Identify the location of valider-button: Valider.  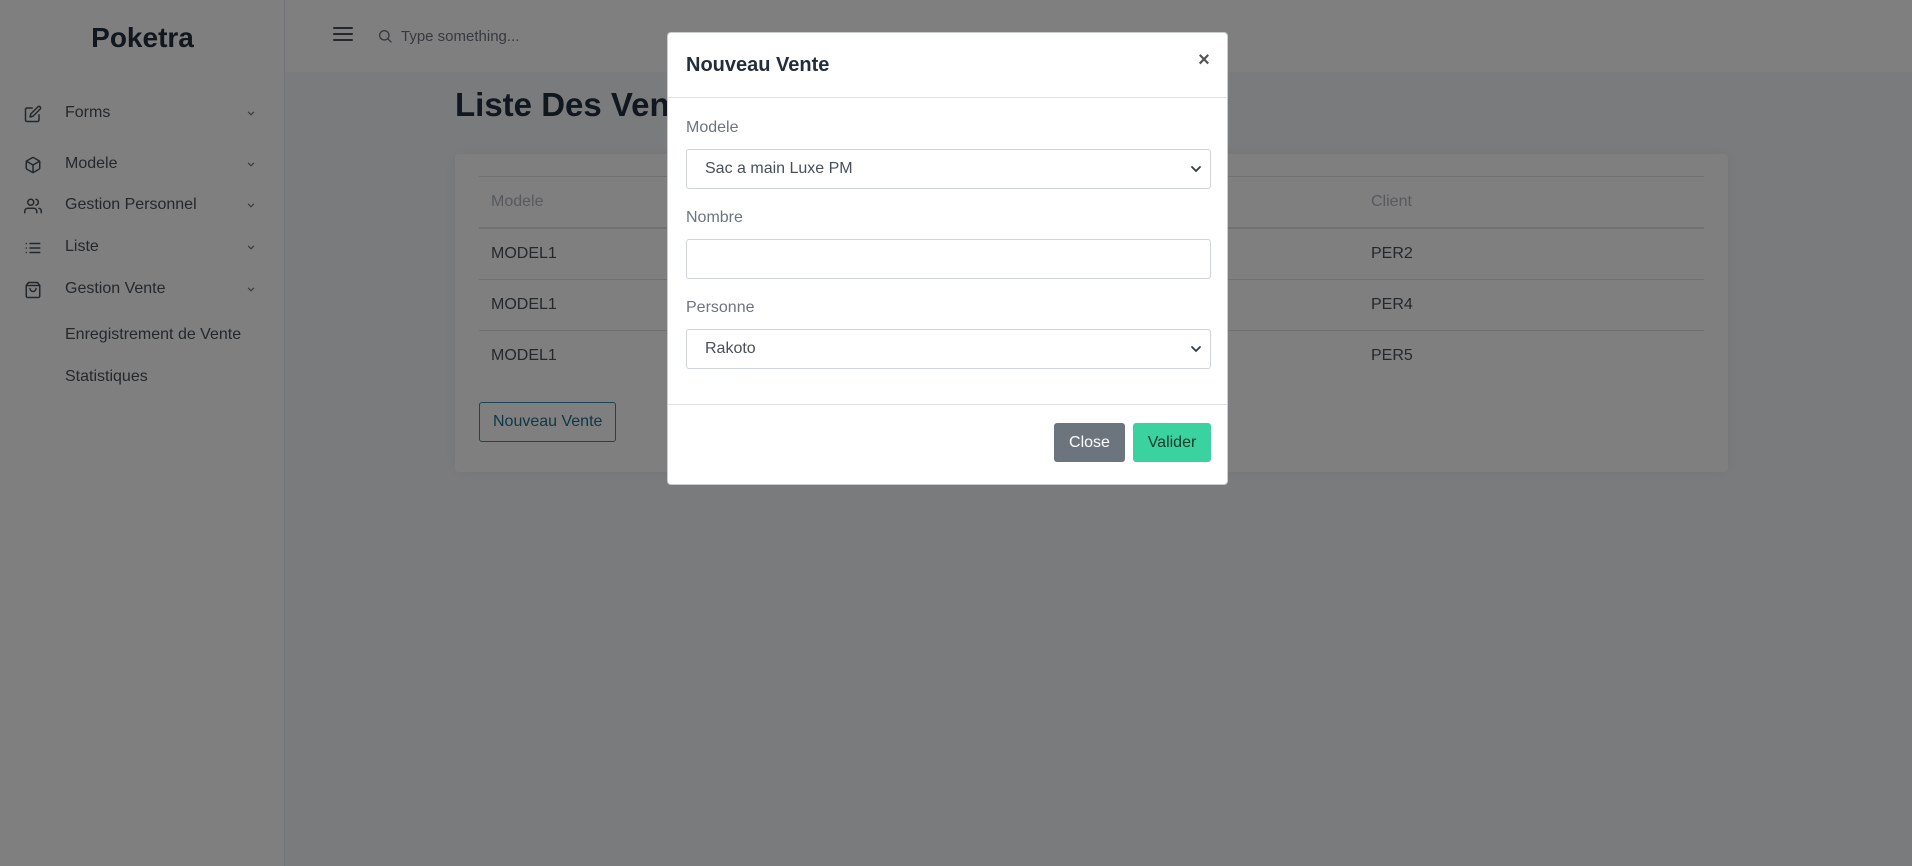
(1172, 442).